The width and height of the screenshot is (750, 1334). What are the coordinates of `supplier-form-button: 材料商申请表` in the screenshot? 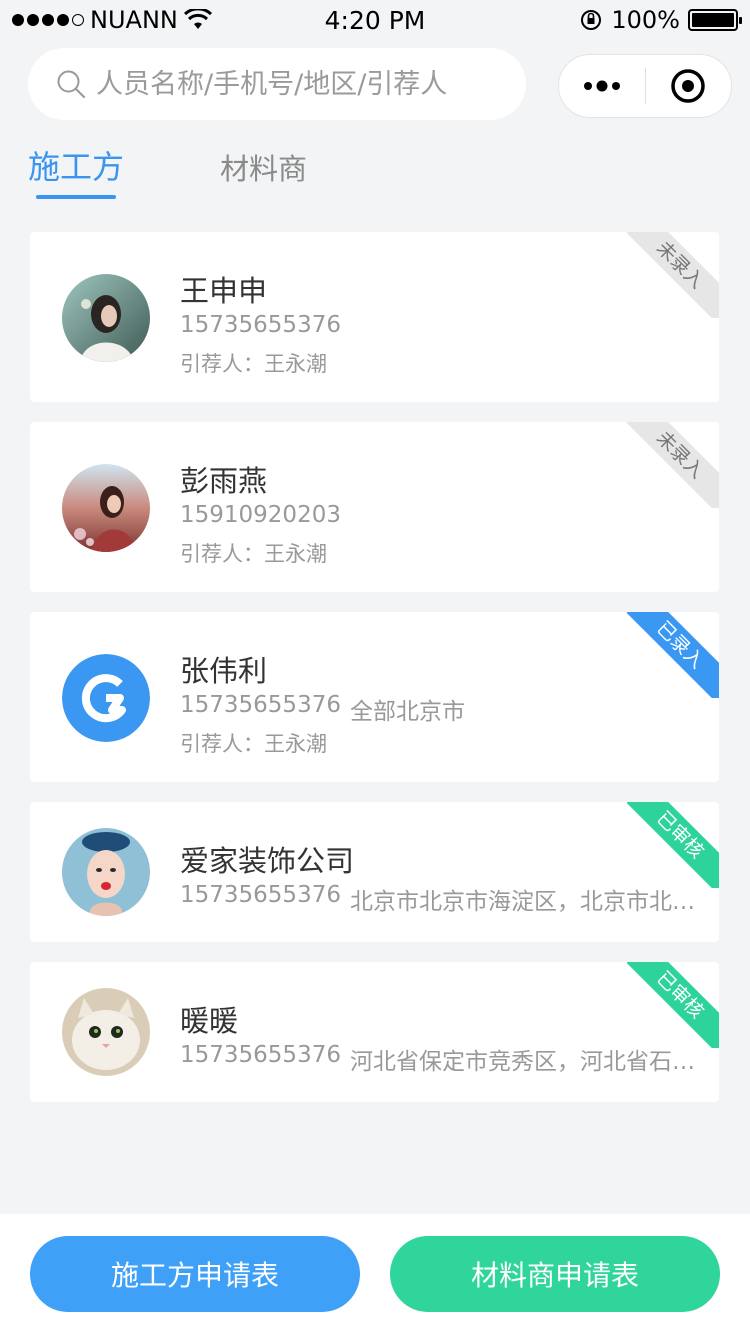 It's located at (555, 1274).